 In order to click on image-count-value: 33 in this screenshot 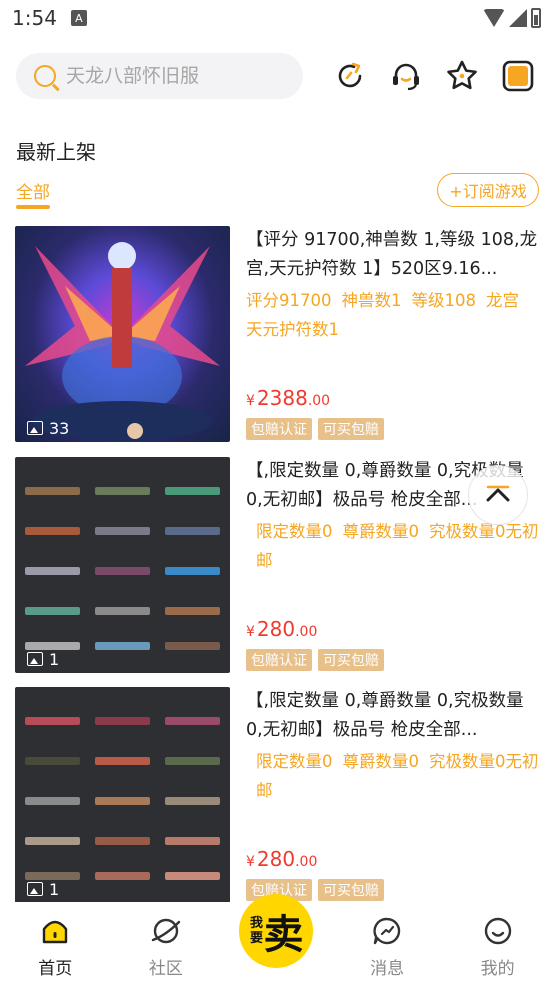, I will do `click(59, 428)`.